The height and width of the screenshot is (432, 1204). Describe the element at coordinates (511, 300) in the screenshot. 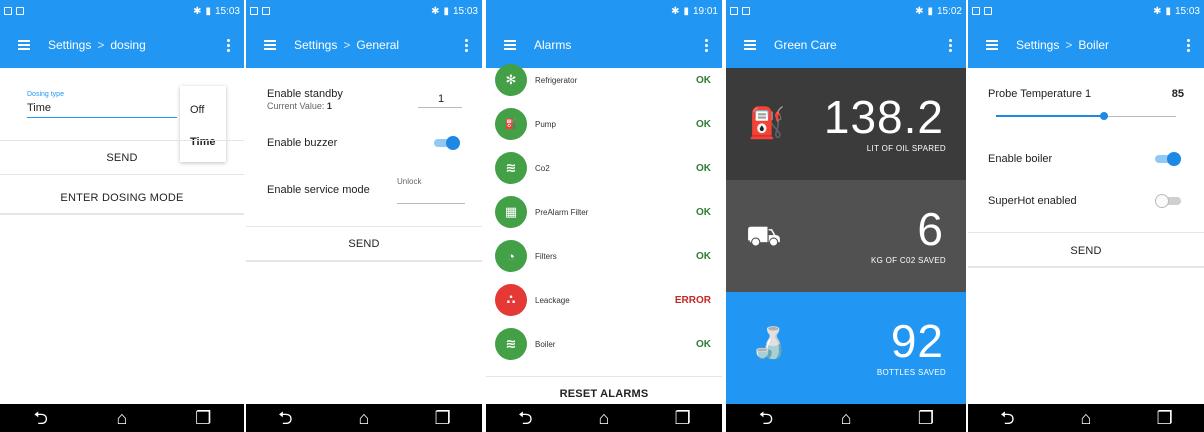

I see `leak-drops-icon: ∴` at that location.